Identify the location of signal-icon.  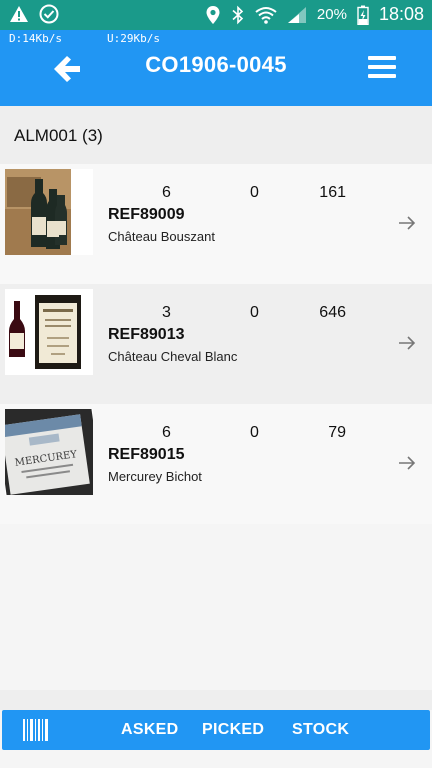
(296, 14).